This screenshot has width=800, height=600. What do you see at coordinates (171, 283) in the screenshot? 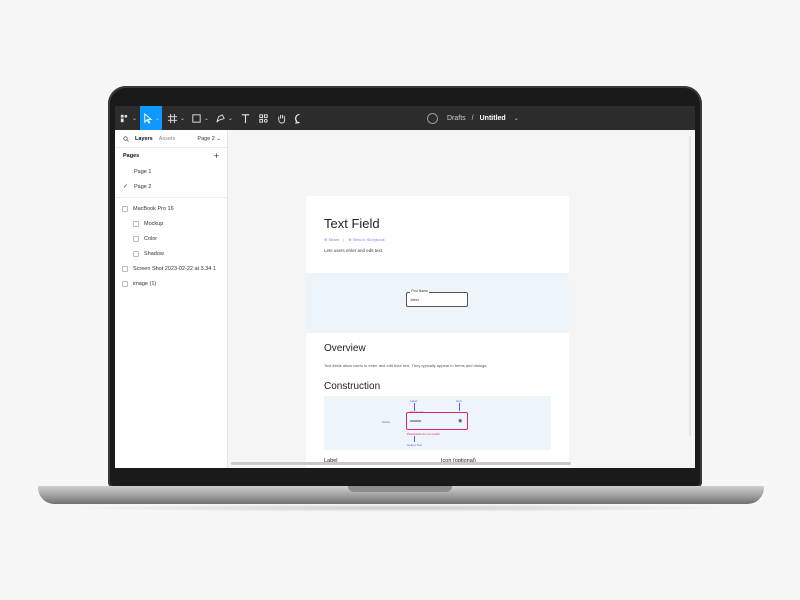
I see `layer-item: image (1)` at bounding box center [171, 283].